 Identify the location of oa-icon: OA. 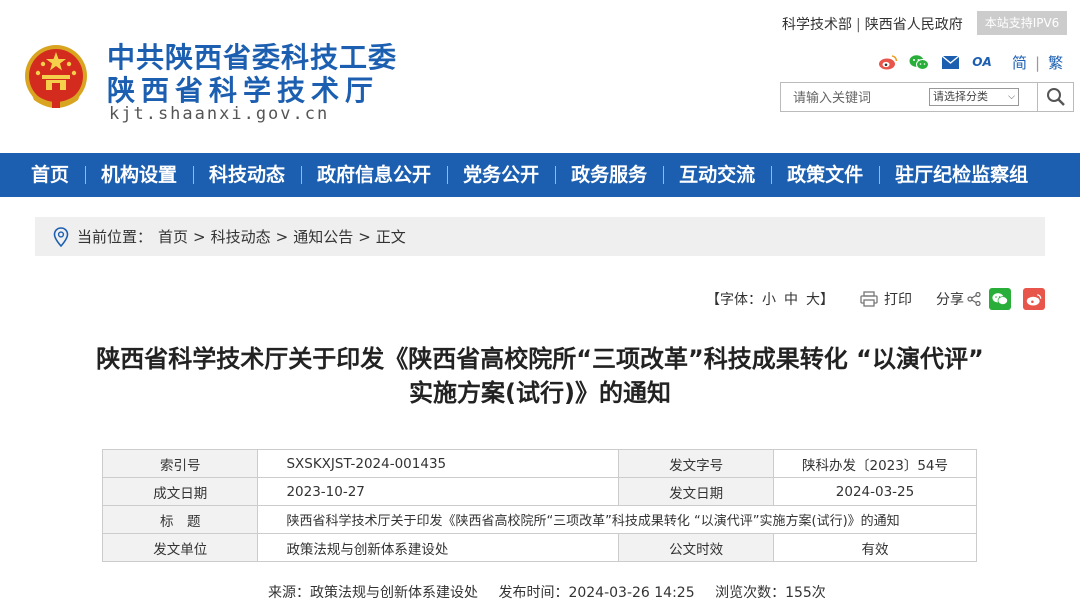
(982, 62).